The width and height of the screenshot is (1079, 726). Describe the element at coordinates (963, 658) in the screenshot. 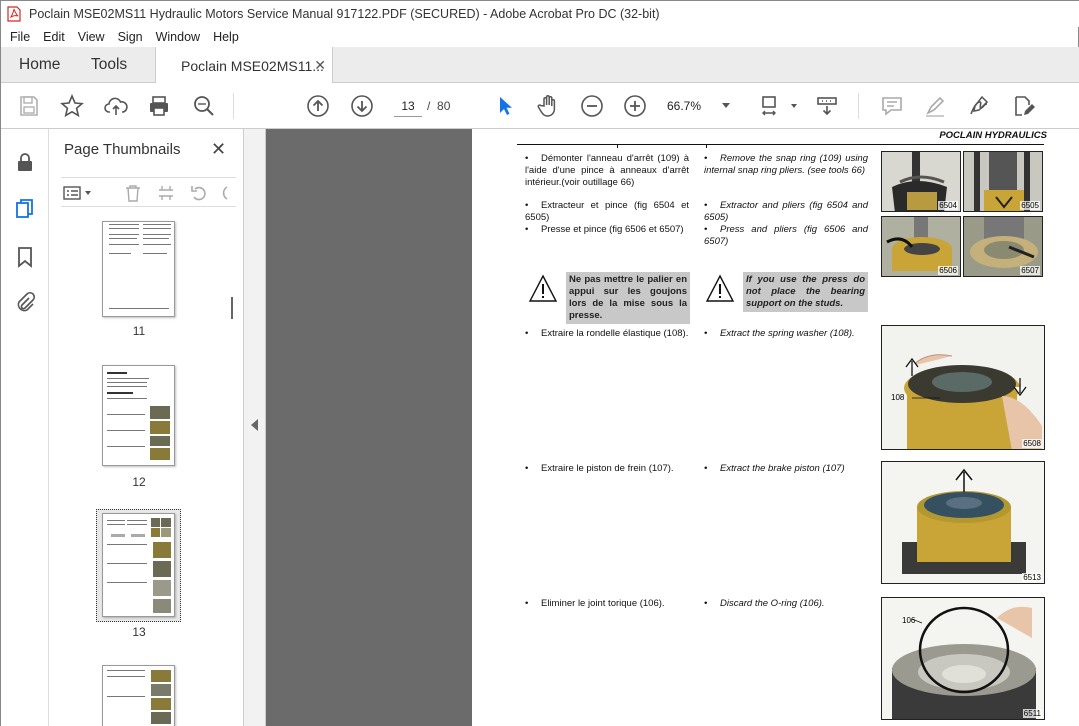

I see `figure-photo-6511: 106 6511` at that location.